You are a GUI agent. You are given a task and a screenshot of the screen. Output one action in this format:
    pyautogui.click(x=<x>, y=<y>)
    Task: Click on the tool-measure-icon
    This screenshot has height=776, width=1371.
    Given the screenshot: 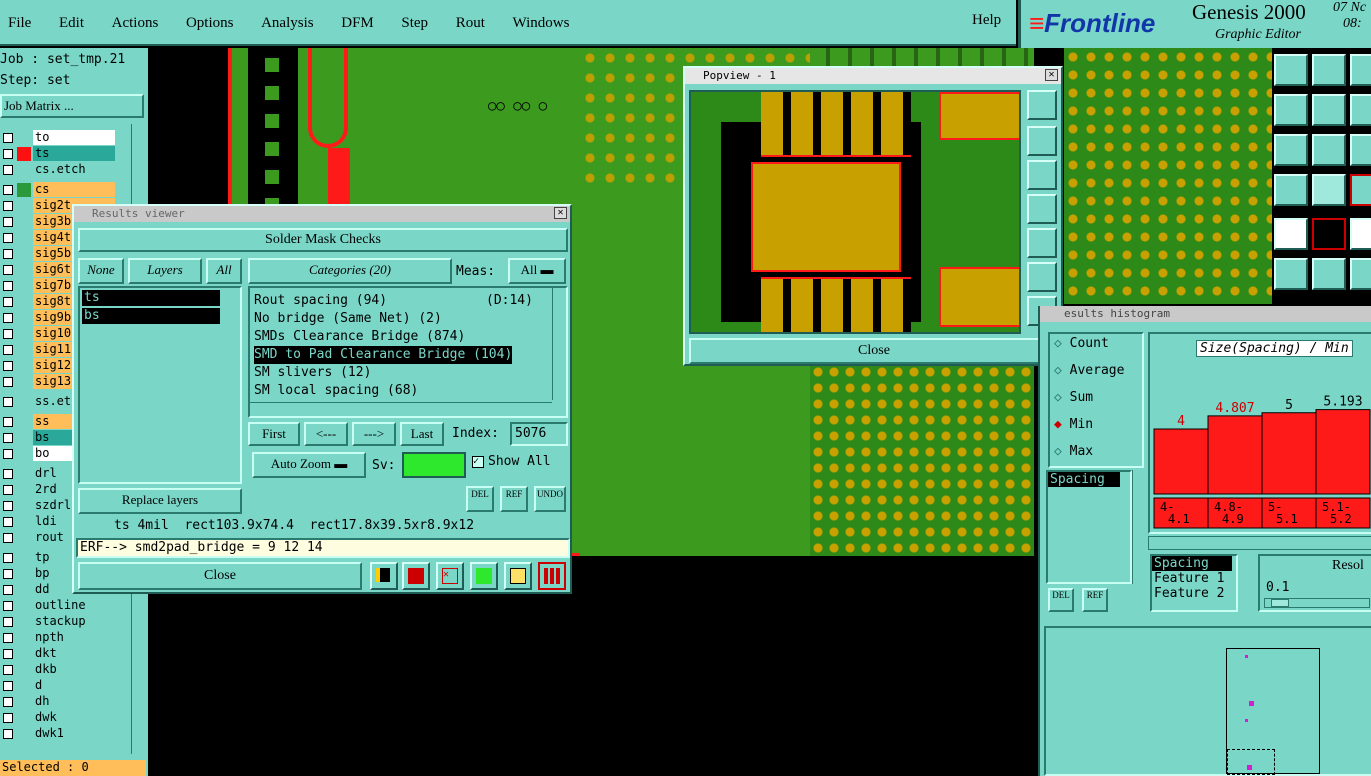 What is the action you would take?
    pyautogui.click(x=1291, y=190)
    